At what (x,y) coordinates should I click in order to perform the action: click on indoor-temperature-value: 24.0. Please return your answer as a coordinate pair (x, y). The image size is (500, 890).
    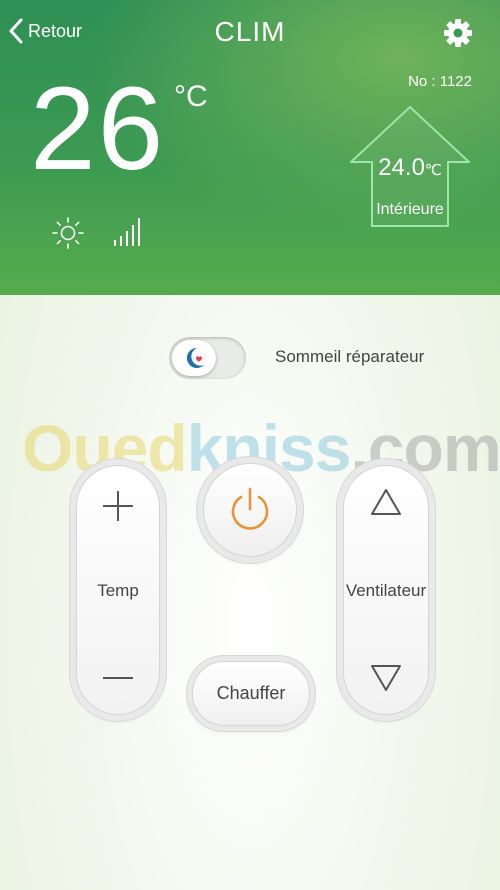
    Looking at the image, I should click on (401, 167).